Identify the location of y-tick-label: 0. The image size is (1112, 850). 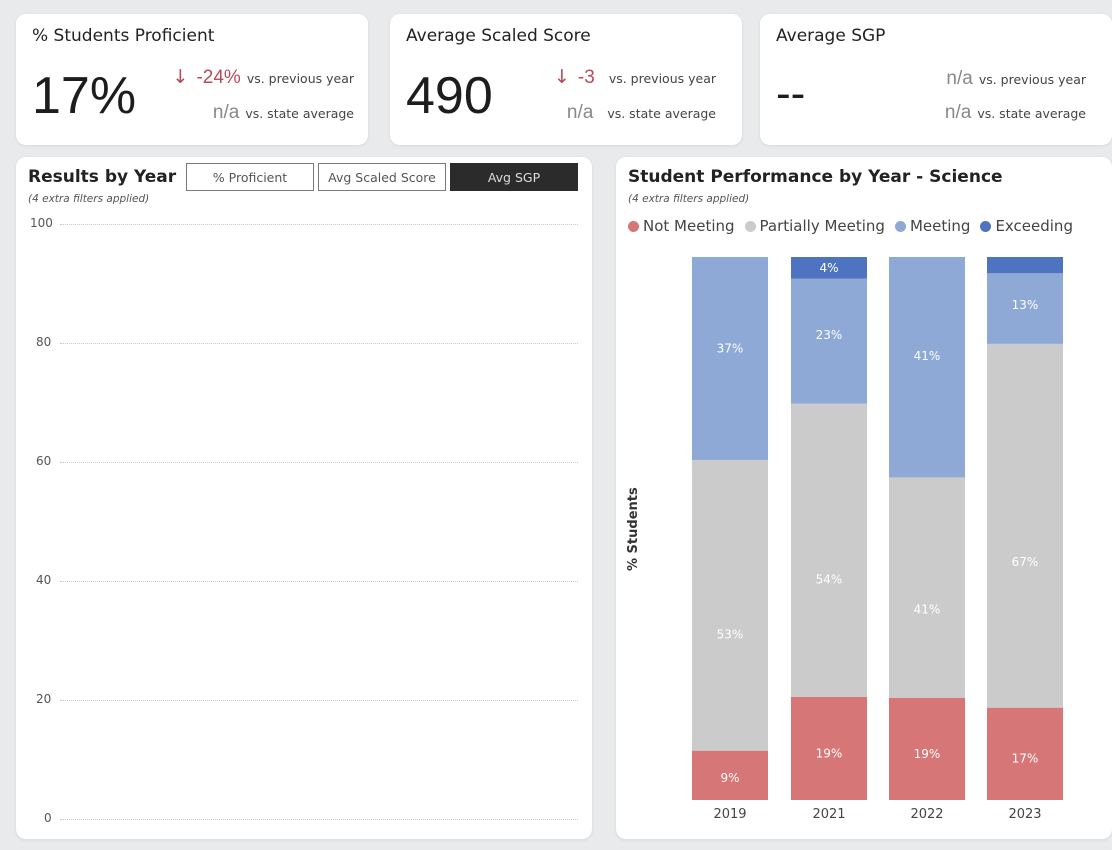
(48, 818).